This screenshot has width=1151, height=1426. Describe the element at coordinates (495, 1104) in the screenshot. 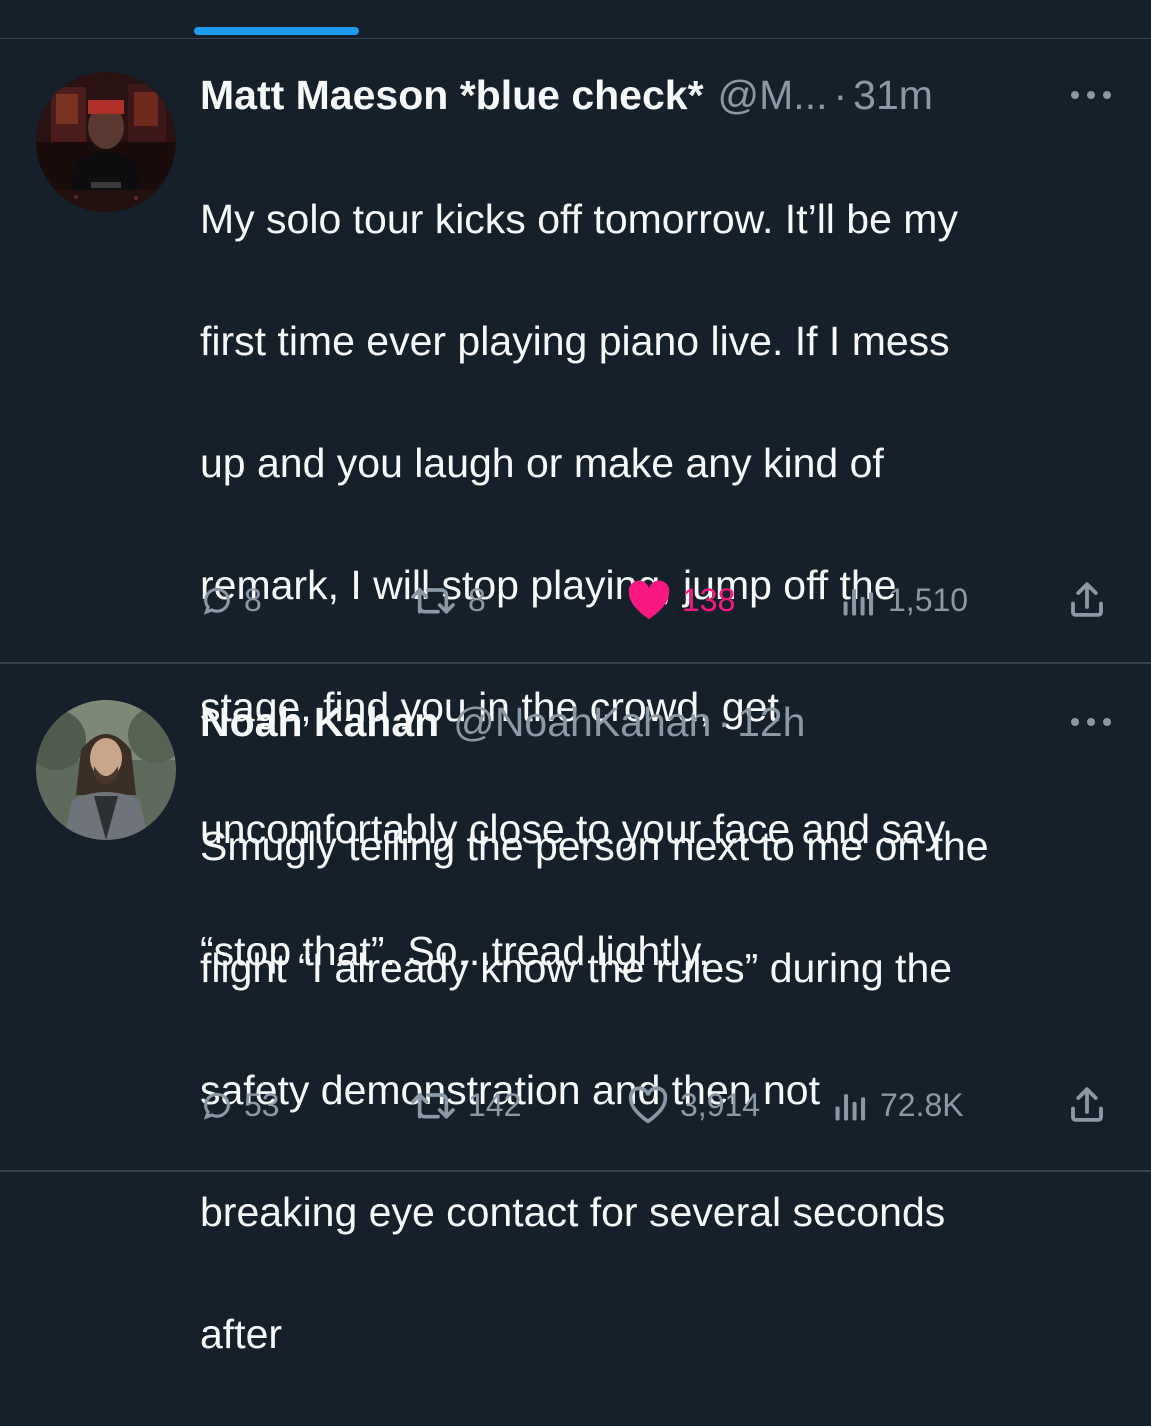

I see `retweet-count: 142` at that location.